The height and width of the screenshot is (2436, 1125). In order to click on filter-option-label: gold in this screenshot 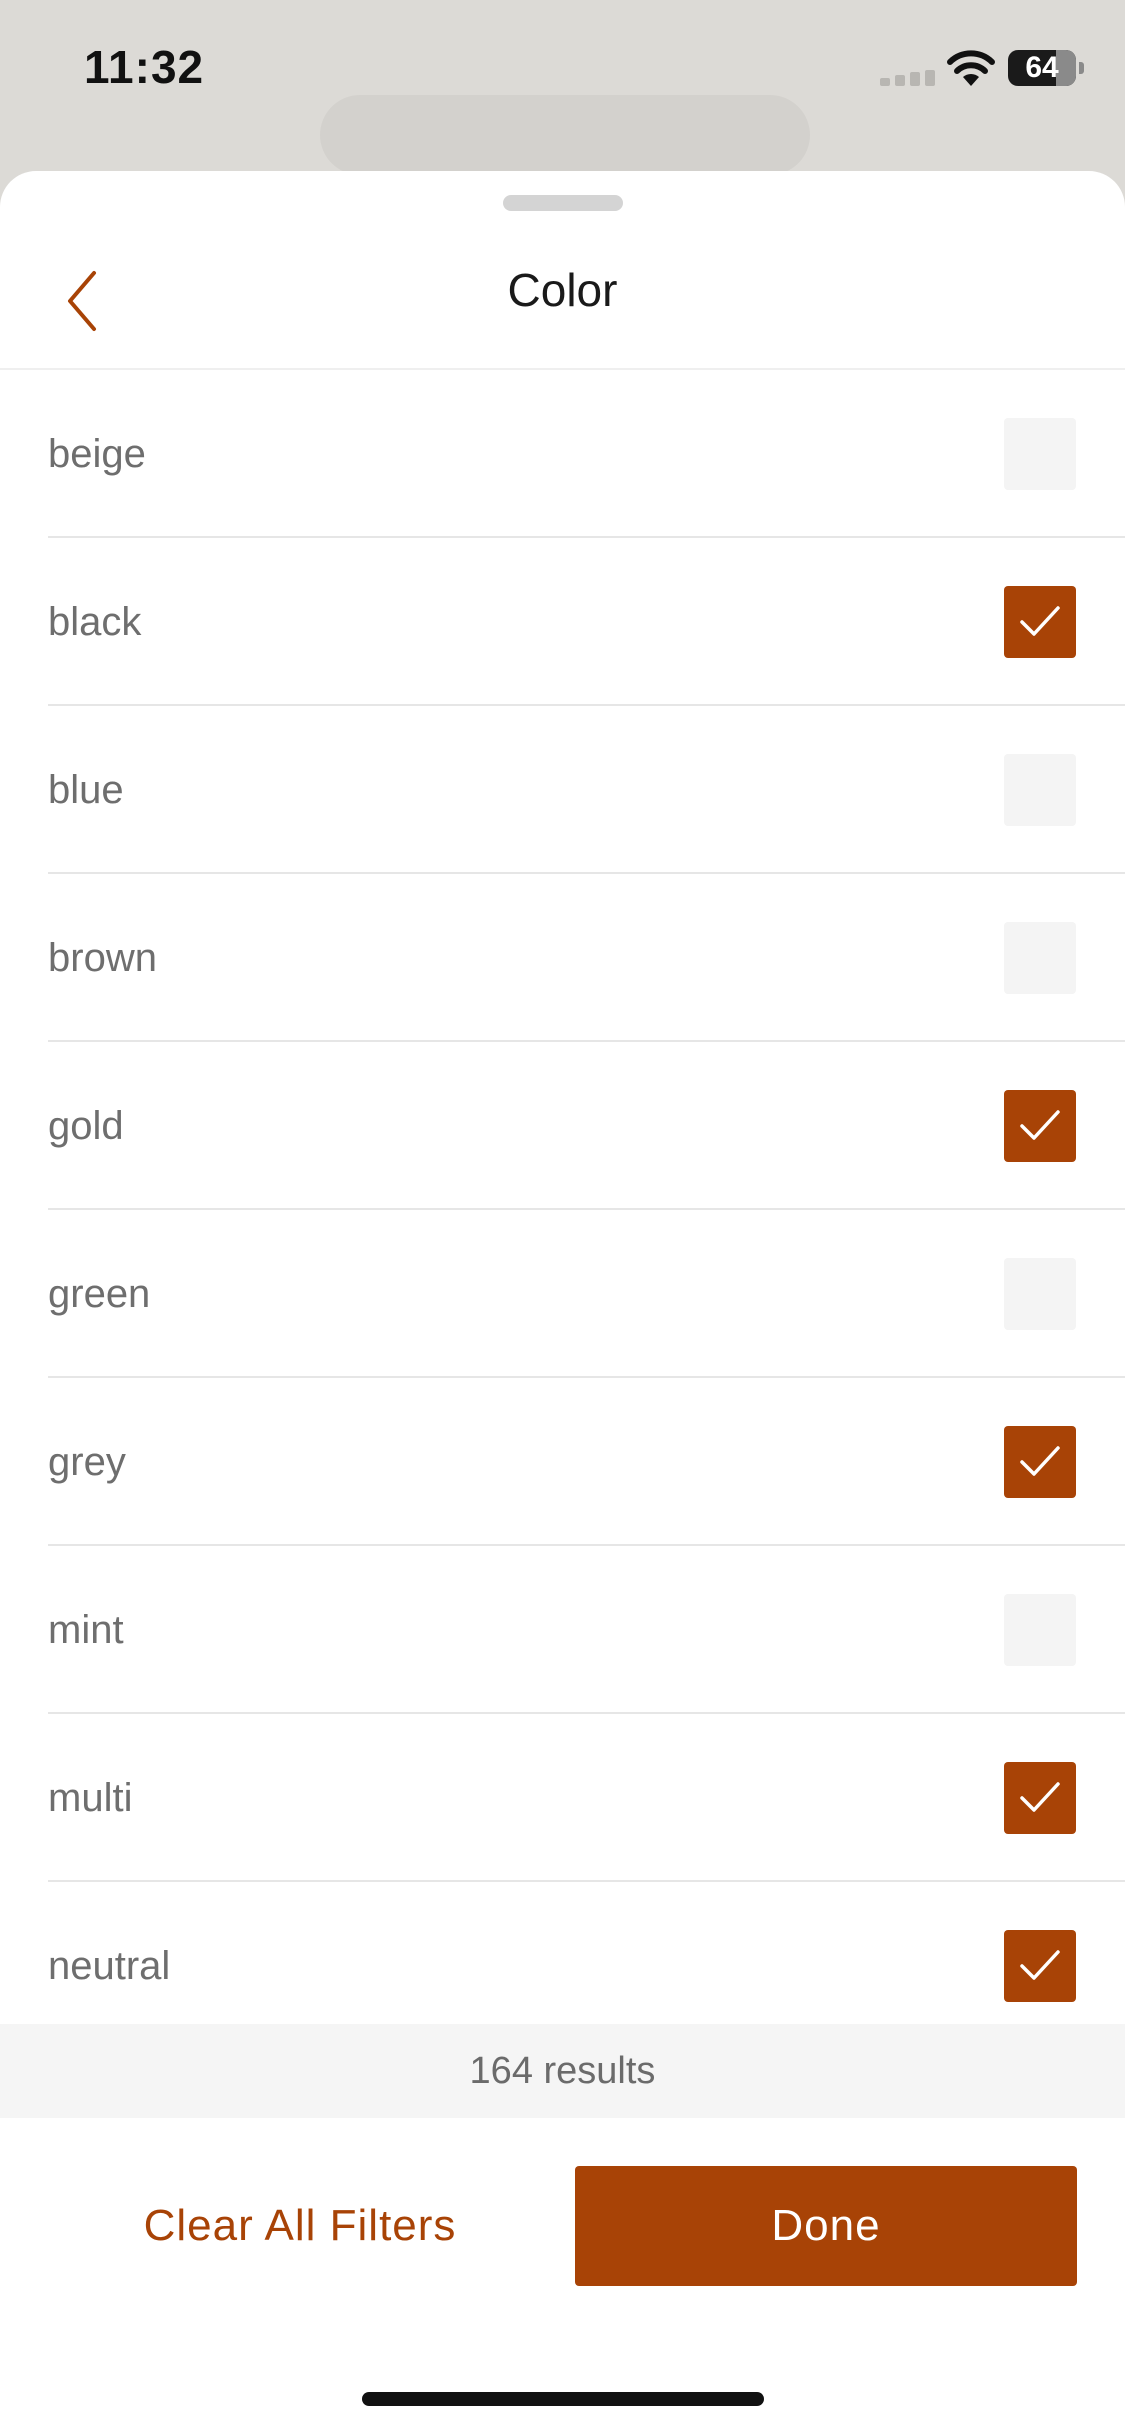, I will do `click(86, 1126)`.